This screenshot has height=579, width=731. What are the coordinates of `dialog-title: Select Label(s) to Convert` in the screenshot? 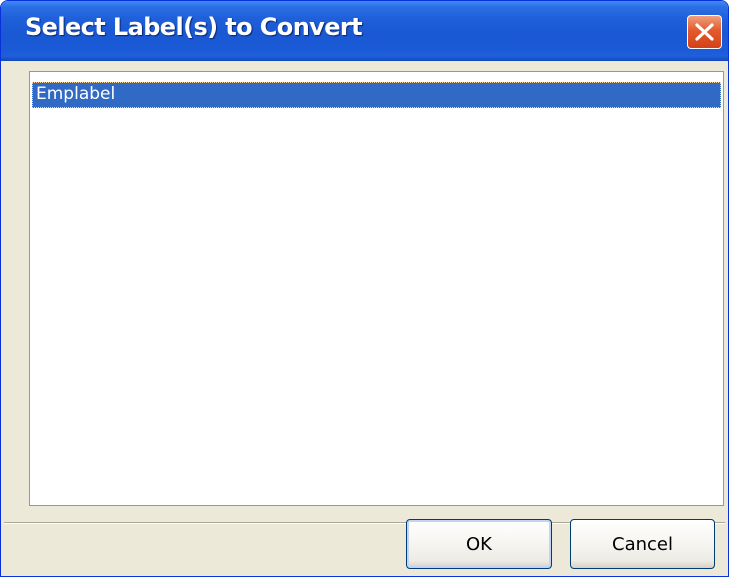 It's located at (194, 27).